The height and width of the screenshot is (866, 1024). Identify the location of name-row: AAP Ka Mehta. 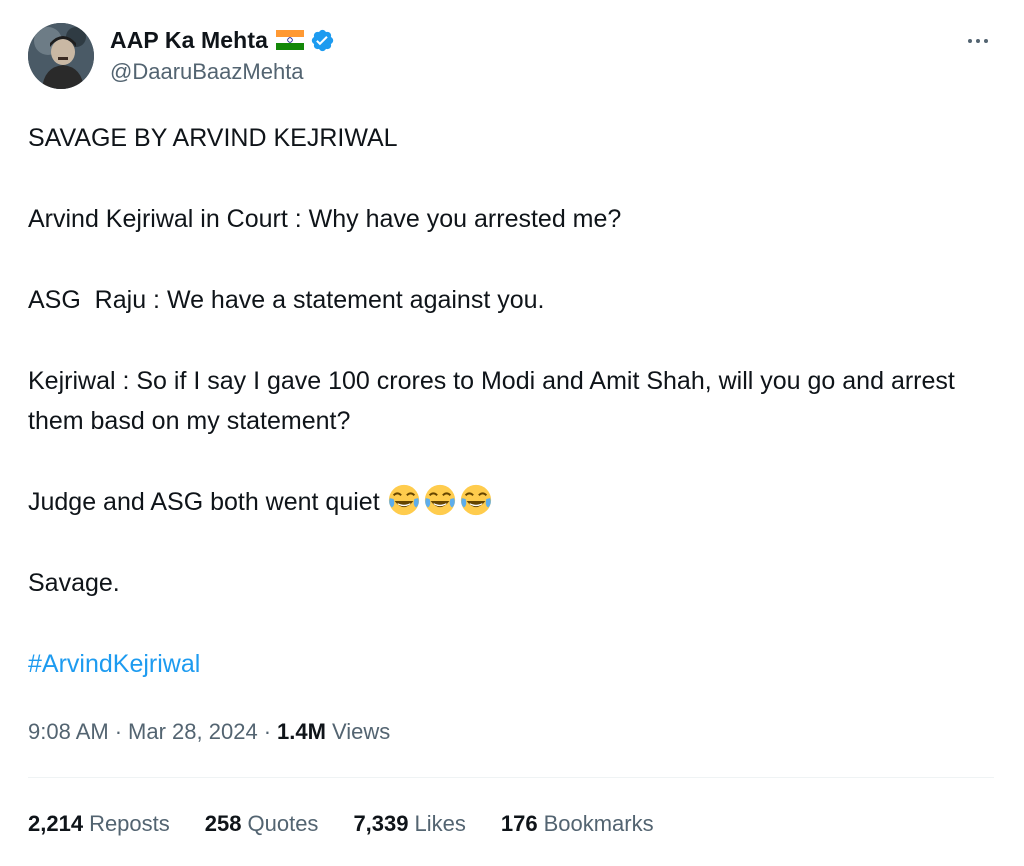
(222, 40).